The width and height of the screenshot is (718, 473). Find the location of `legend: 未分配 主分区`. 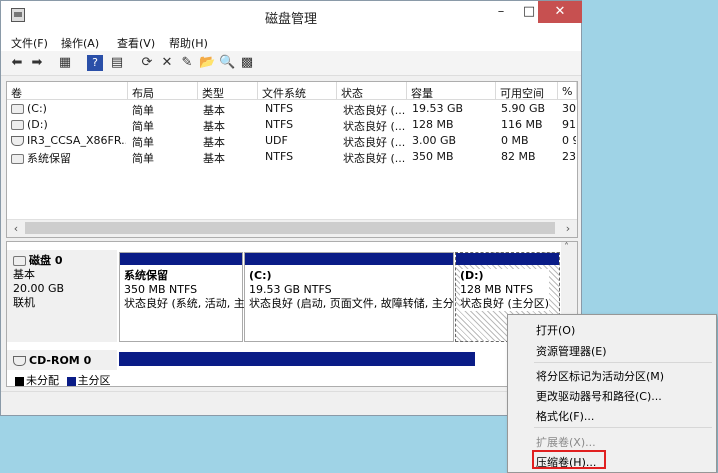

legend: 未分配 主分区 is located at coordinates (63, 379).